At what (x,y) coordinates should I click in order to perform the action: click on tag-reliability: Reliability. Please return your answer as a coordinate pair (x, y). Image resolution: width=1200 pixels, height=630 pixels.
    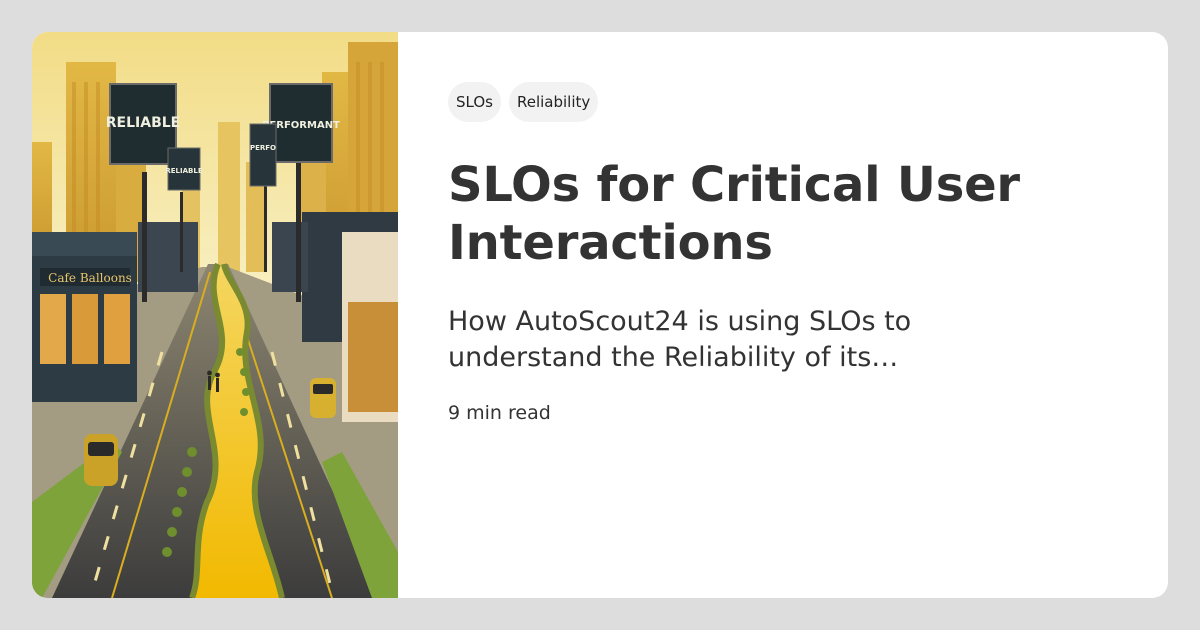
    Looking at the image, I should click on (553, 102).